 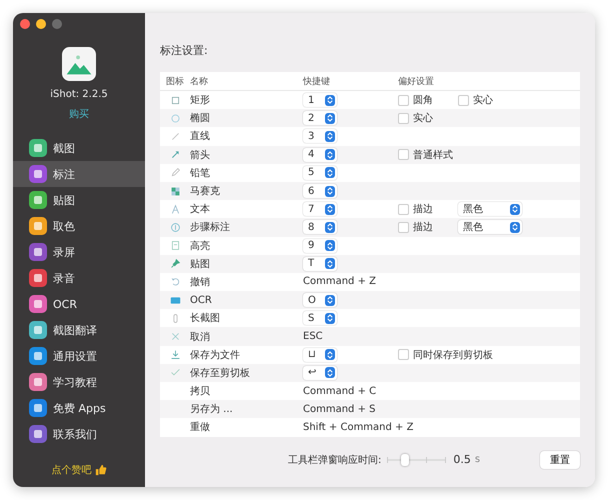 What do you see at coordinates (79, 148) in the screenshot?
I see `sidebar-item: 截图` at bounding box center [79, 148].